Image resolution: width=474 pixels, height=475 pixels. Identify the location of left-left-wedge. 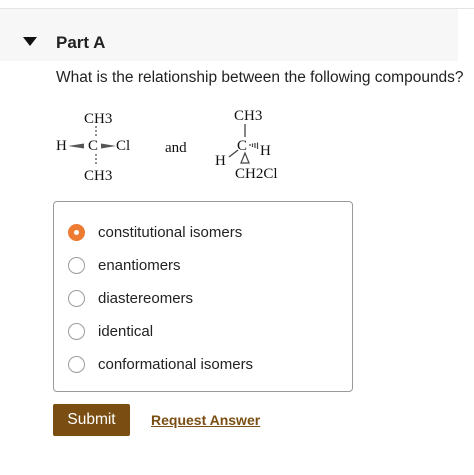
(76, 146).